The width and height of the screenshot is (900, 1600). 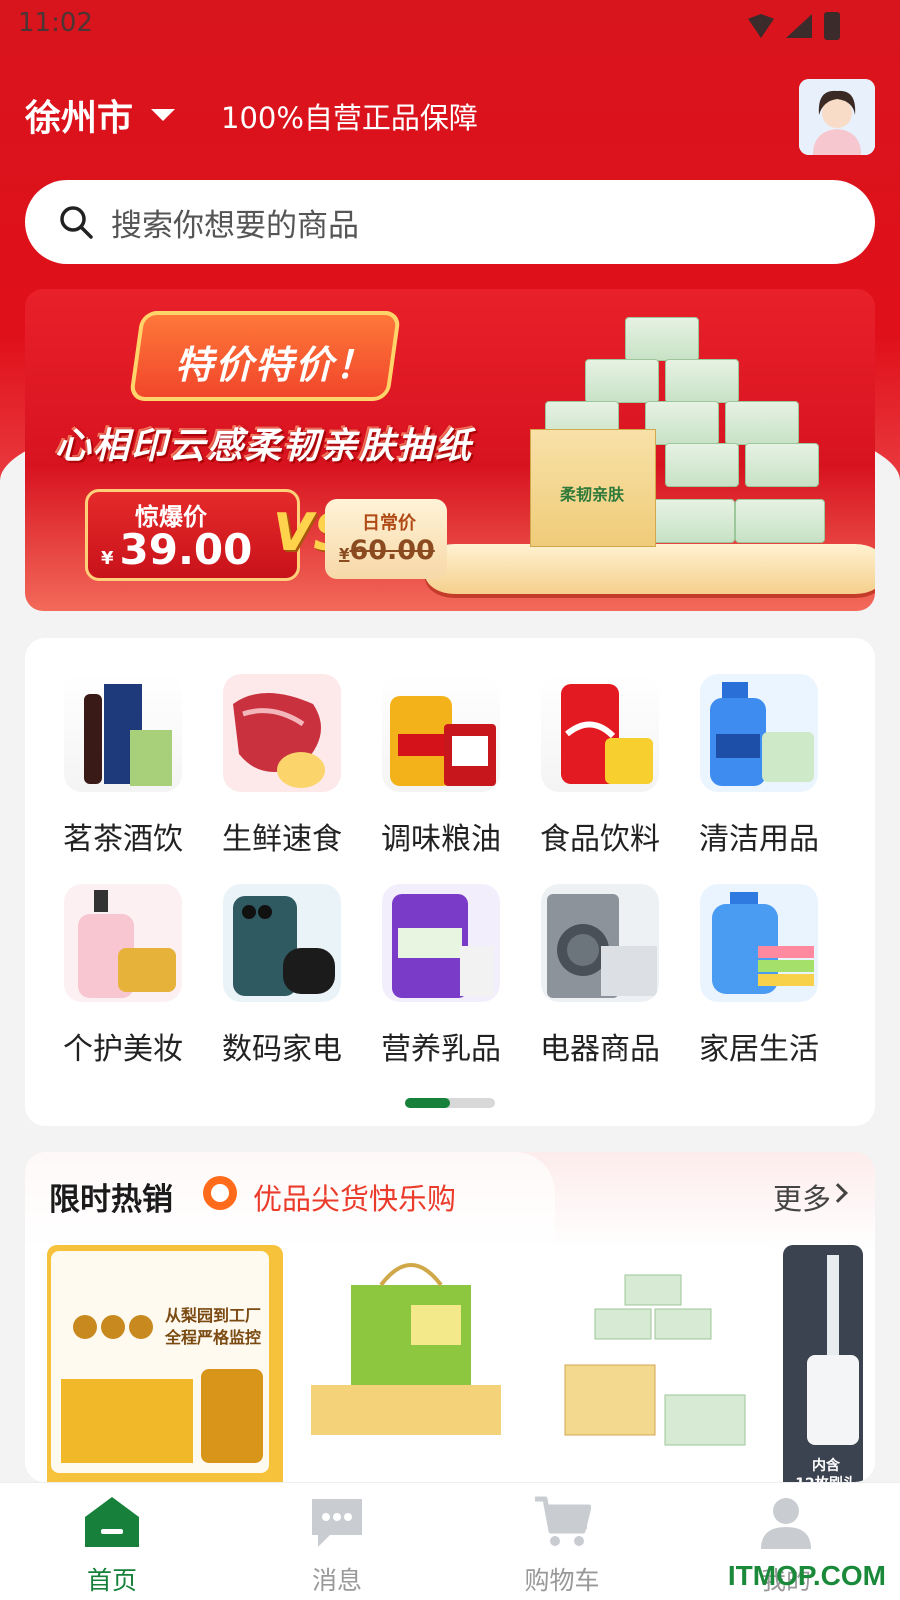 I want to click on product-promo-text: 内含 12枚刷头, so click(x=825, y=1470).